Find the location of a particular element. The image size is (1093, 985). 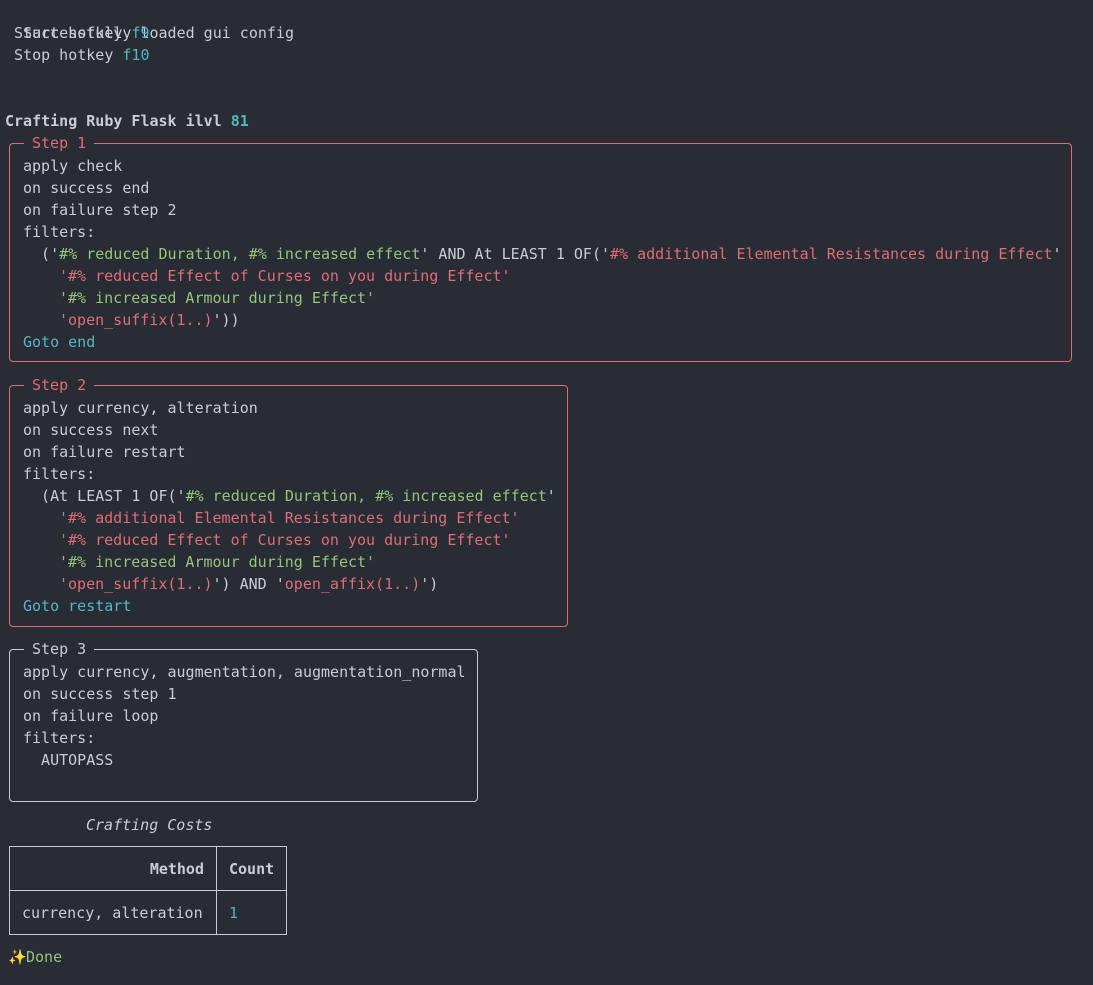

costs-header-count: Count is located at coordinates (251, 868).